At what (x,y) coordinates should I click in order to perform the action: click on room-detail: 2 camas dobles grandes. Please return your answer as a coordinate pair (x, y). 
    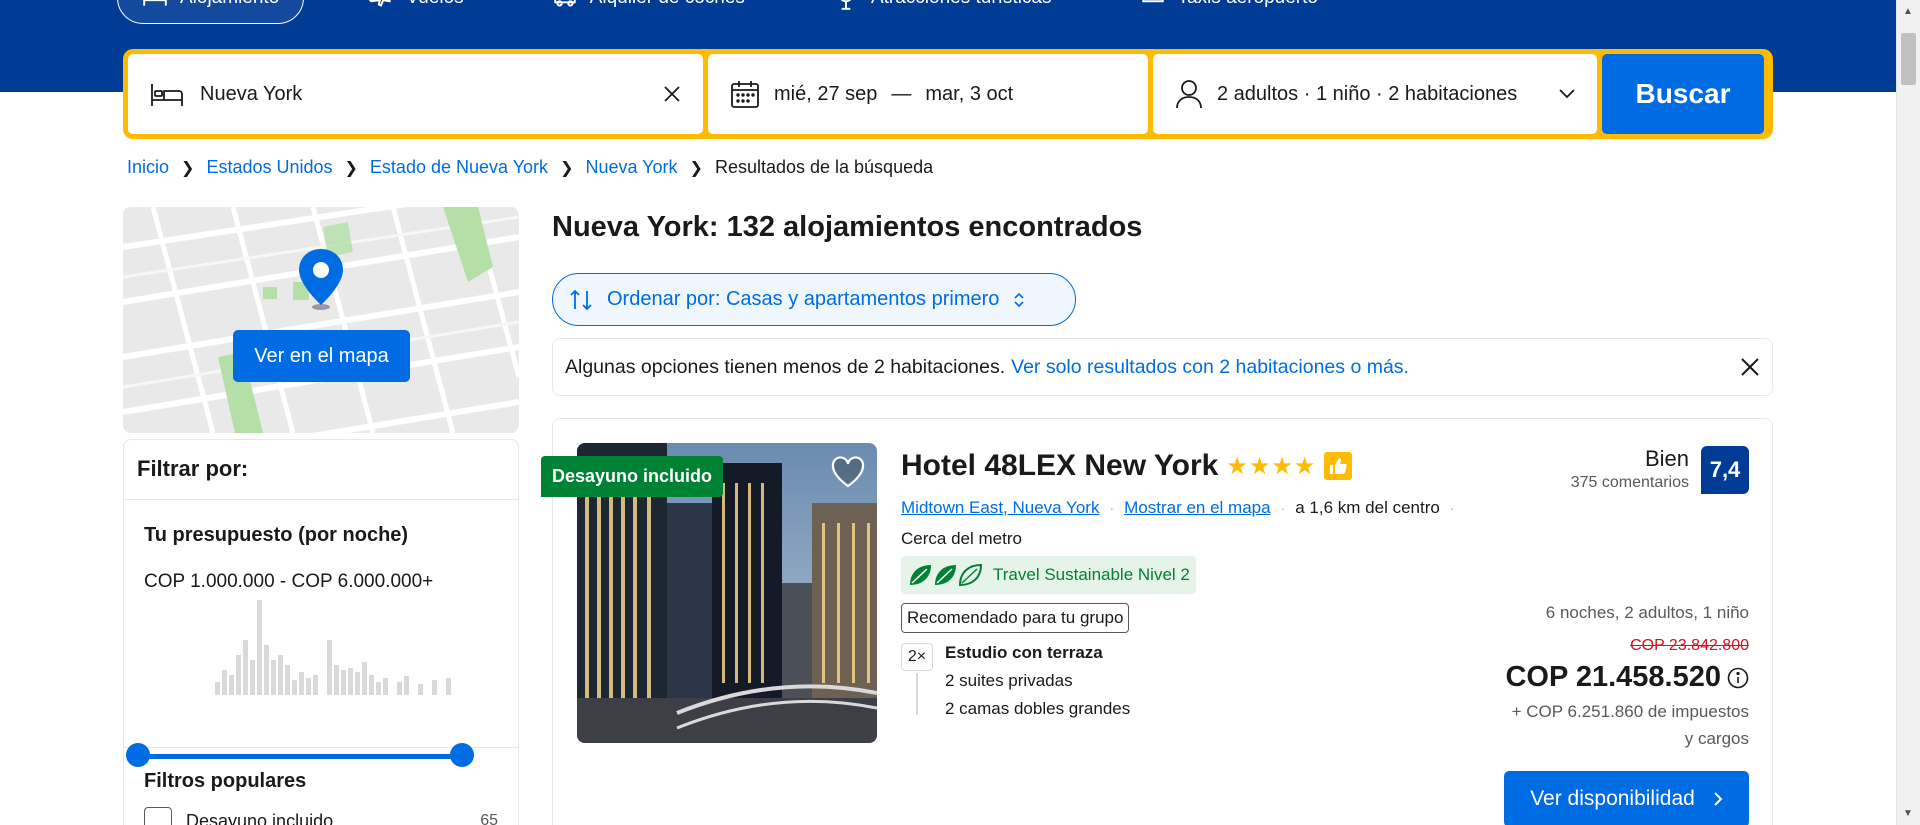
    Looking at the image, I should click on (1038, 708).